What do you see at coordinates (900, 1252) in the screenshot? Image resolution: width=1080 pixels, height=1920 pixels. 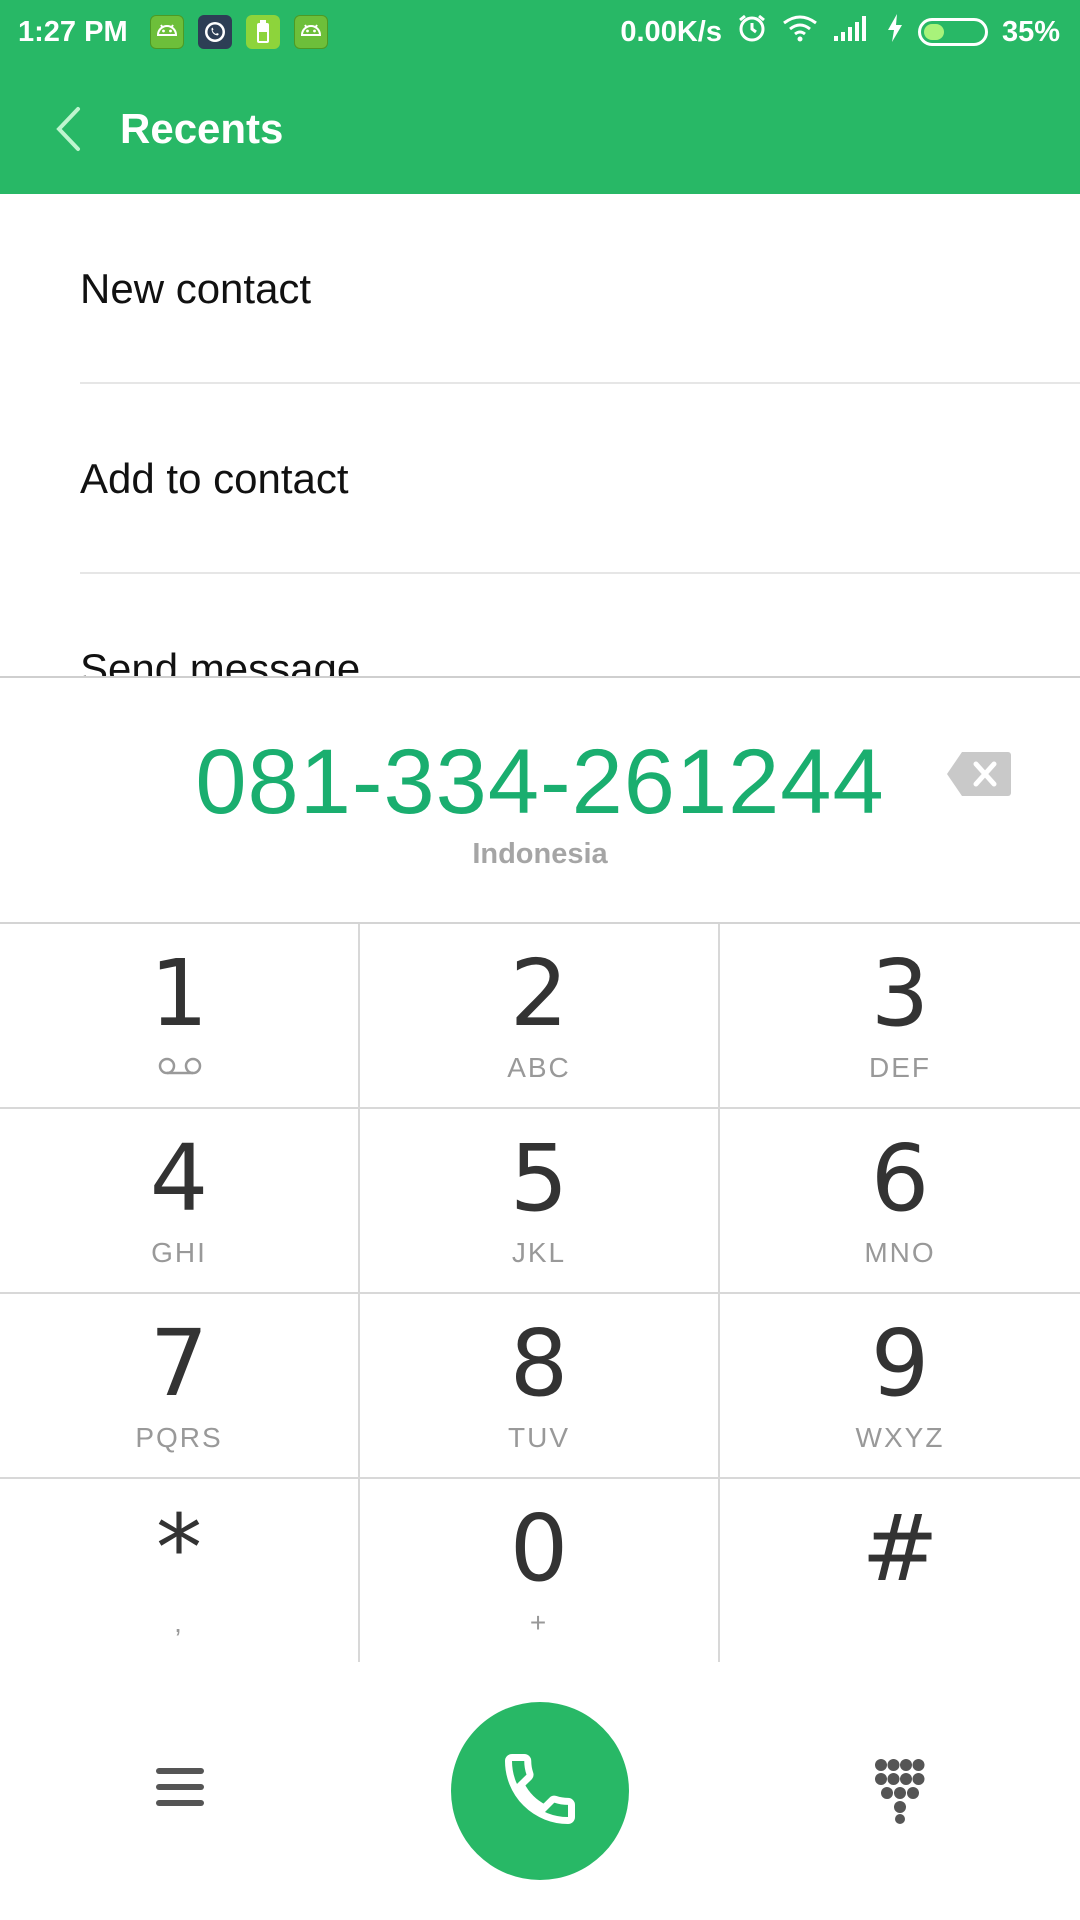 I see `key-letters: MNO` at bounding box center [900, 1252].